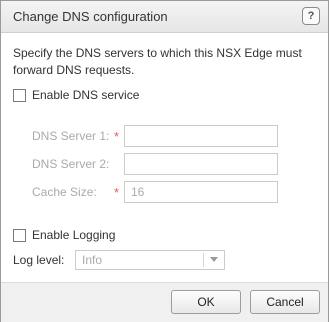 This screenshot has height=322, width=329. Describe the element at coordinates (311, 16) in the screenshot. I see `help-icon: ?` at that location.